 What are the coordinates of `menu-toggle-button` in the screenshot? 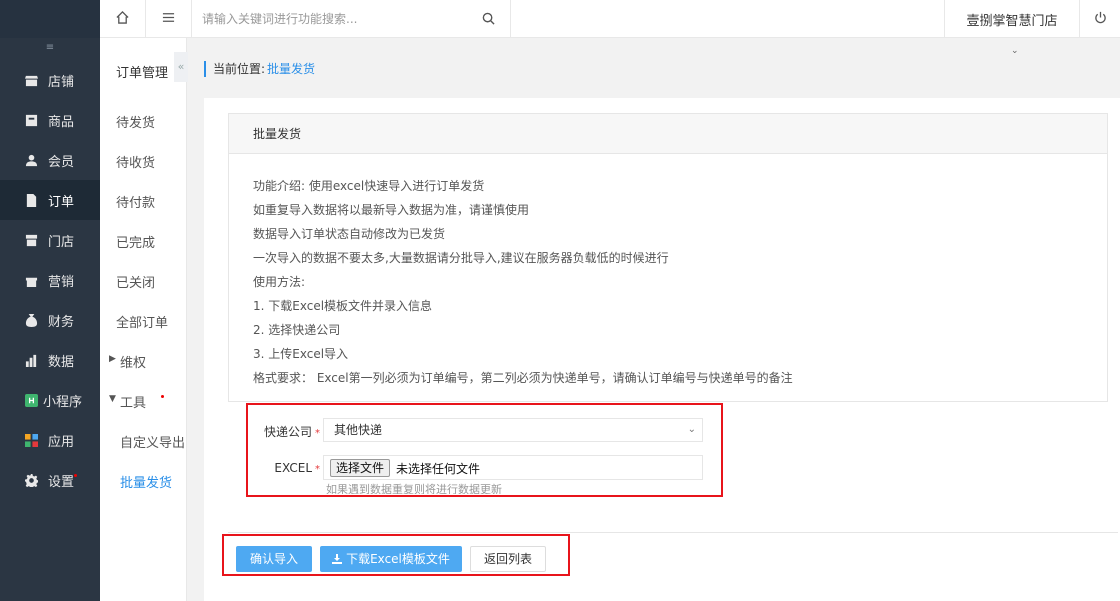 It's located at (169, 19).